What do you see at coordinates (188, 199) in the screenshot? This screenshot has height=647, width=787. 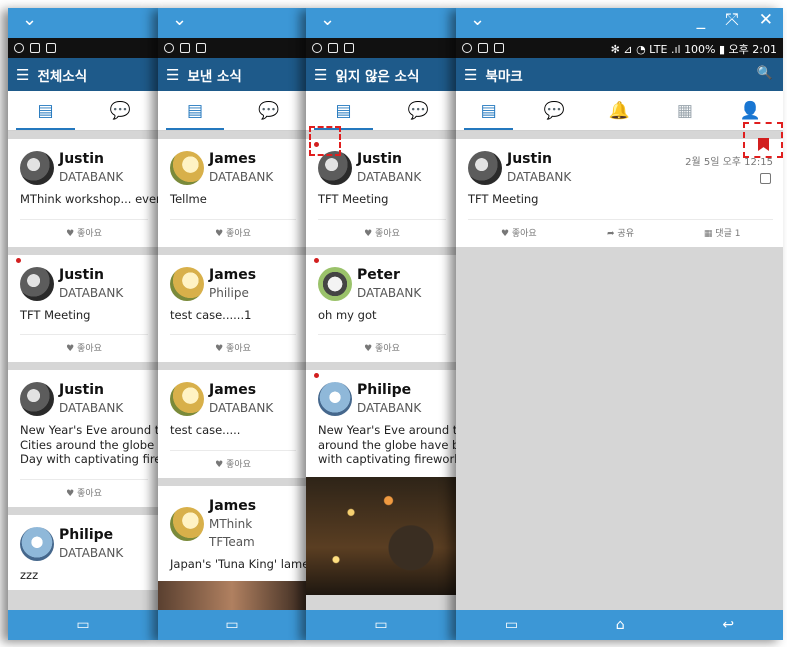 I see `post-text: Tellme` at bounding box center [188, 199].